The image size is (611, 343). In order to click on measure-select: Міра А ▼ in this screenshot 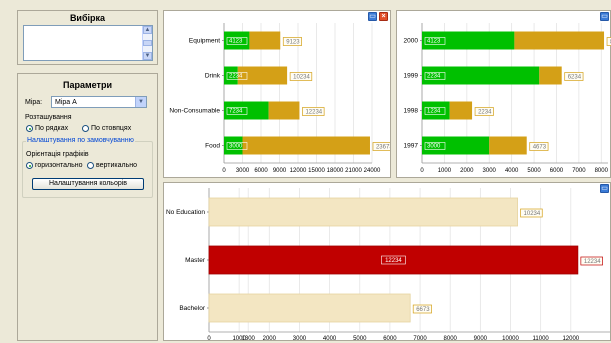, I will do `click(99, 102)`.